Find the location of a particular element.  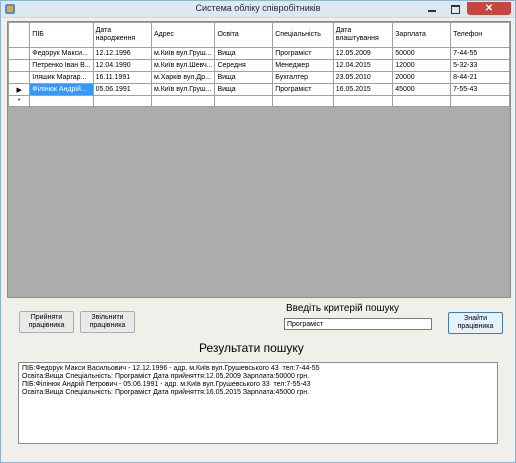

cell-birthdate: 05.06.1991 is located at coordinates (122, 89).